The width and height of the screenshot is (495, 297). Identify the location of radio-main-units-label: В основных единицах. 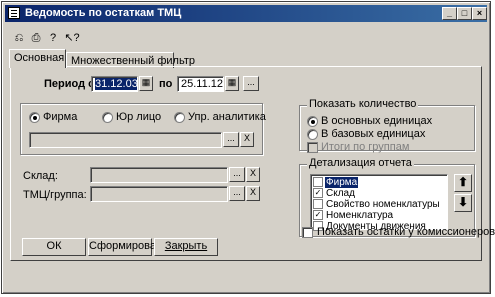
(377, 121).